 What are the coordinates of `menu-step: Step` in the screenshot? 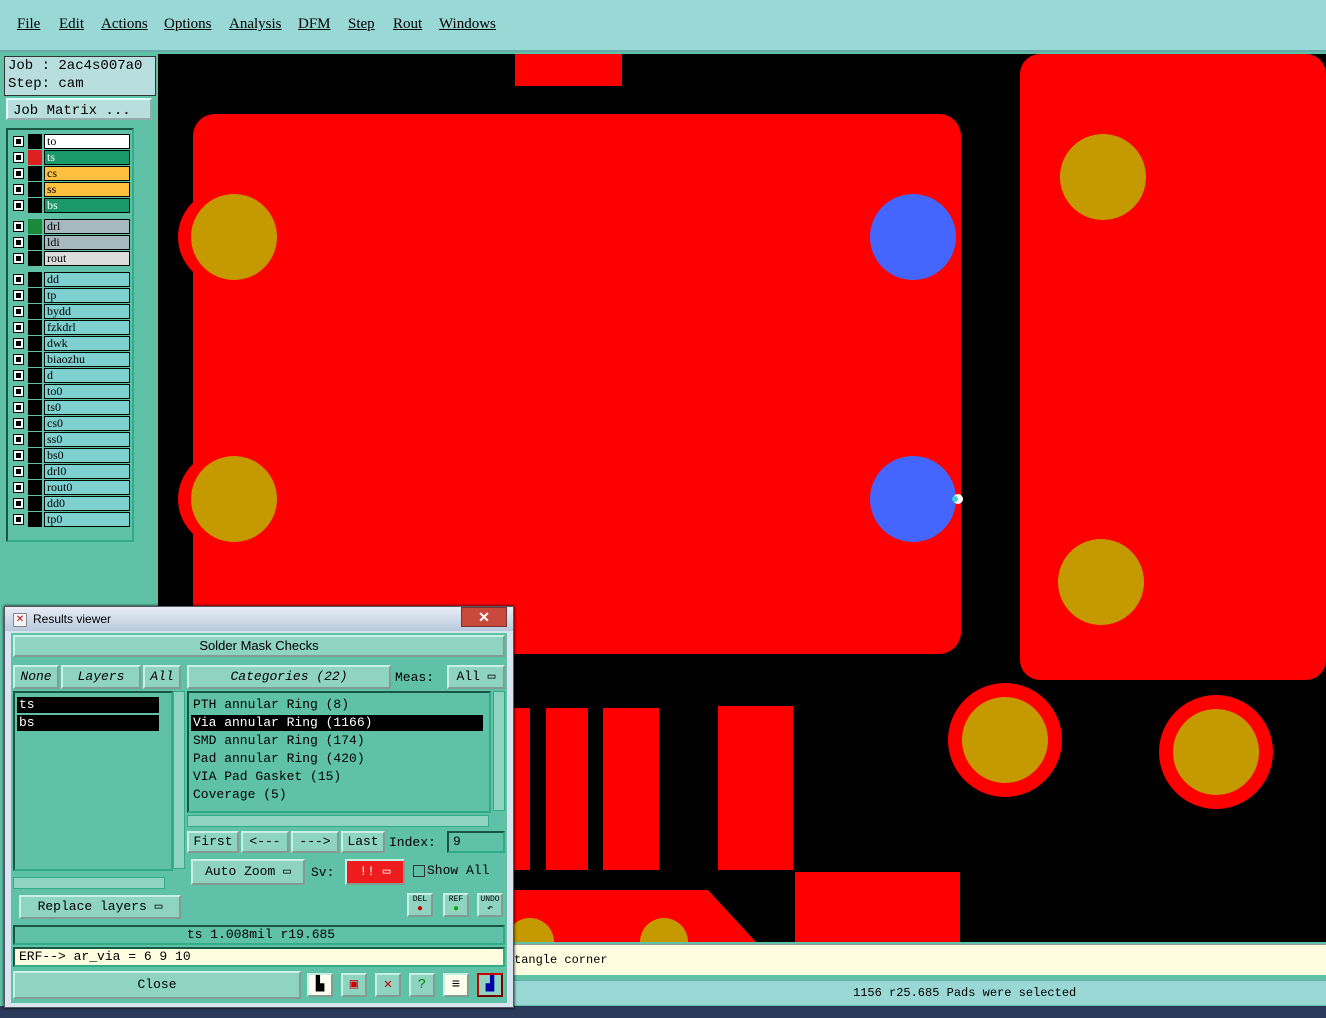 It's located at (361, 24).